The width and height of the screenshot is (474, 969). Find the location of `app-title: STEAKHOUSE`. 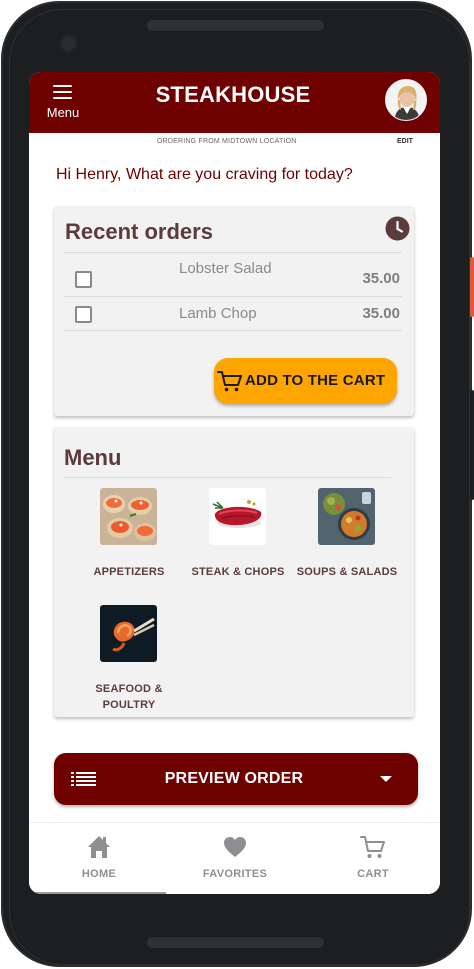

app-title: STEAKHOUSE is located at coordinates (233, 94).